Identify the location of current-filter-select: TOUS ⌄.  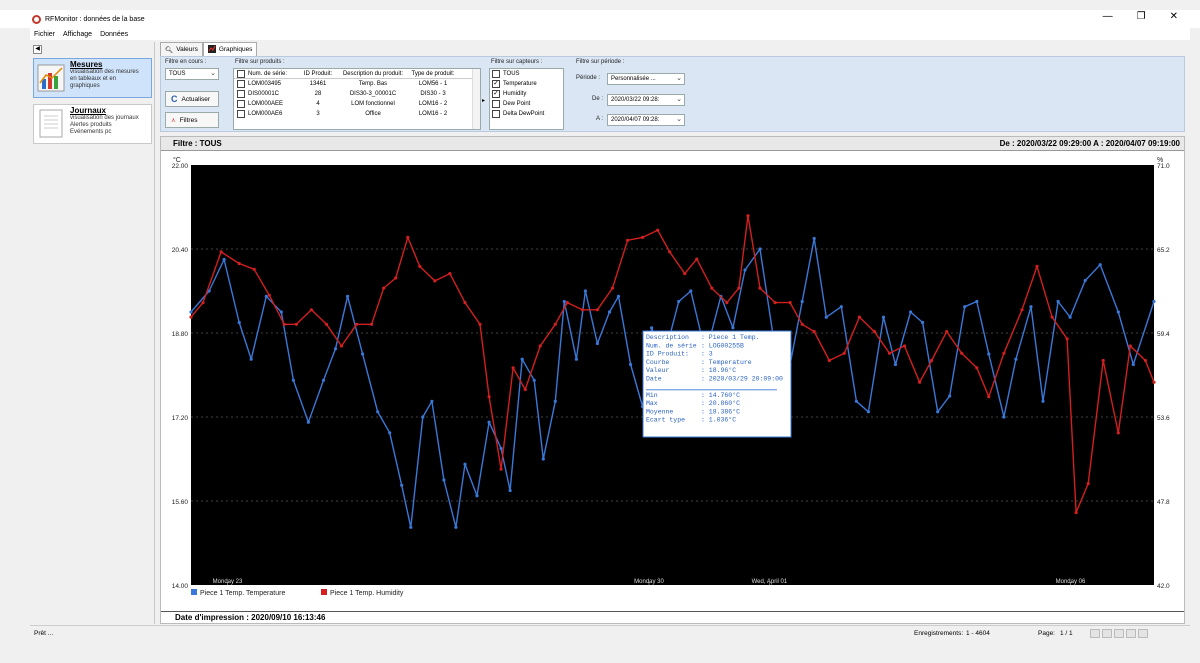
(192, 74).